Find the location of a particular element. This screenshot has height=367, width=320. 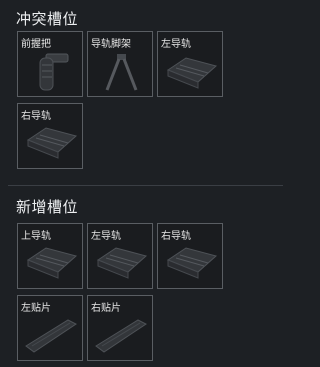

slot-rail-bipod: 导轨脚架 is located at coordinates (120, 64).